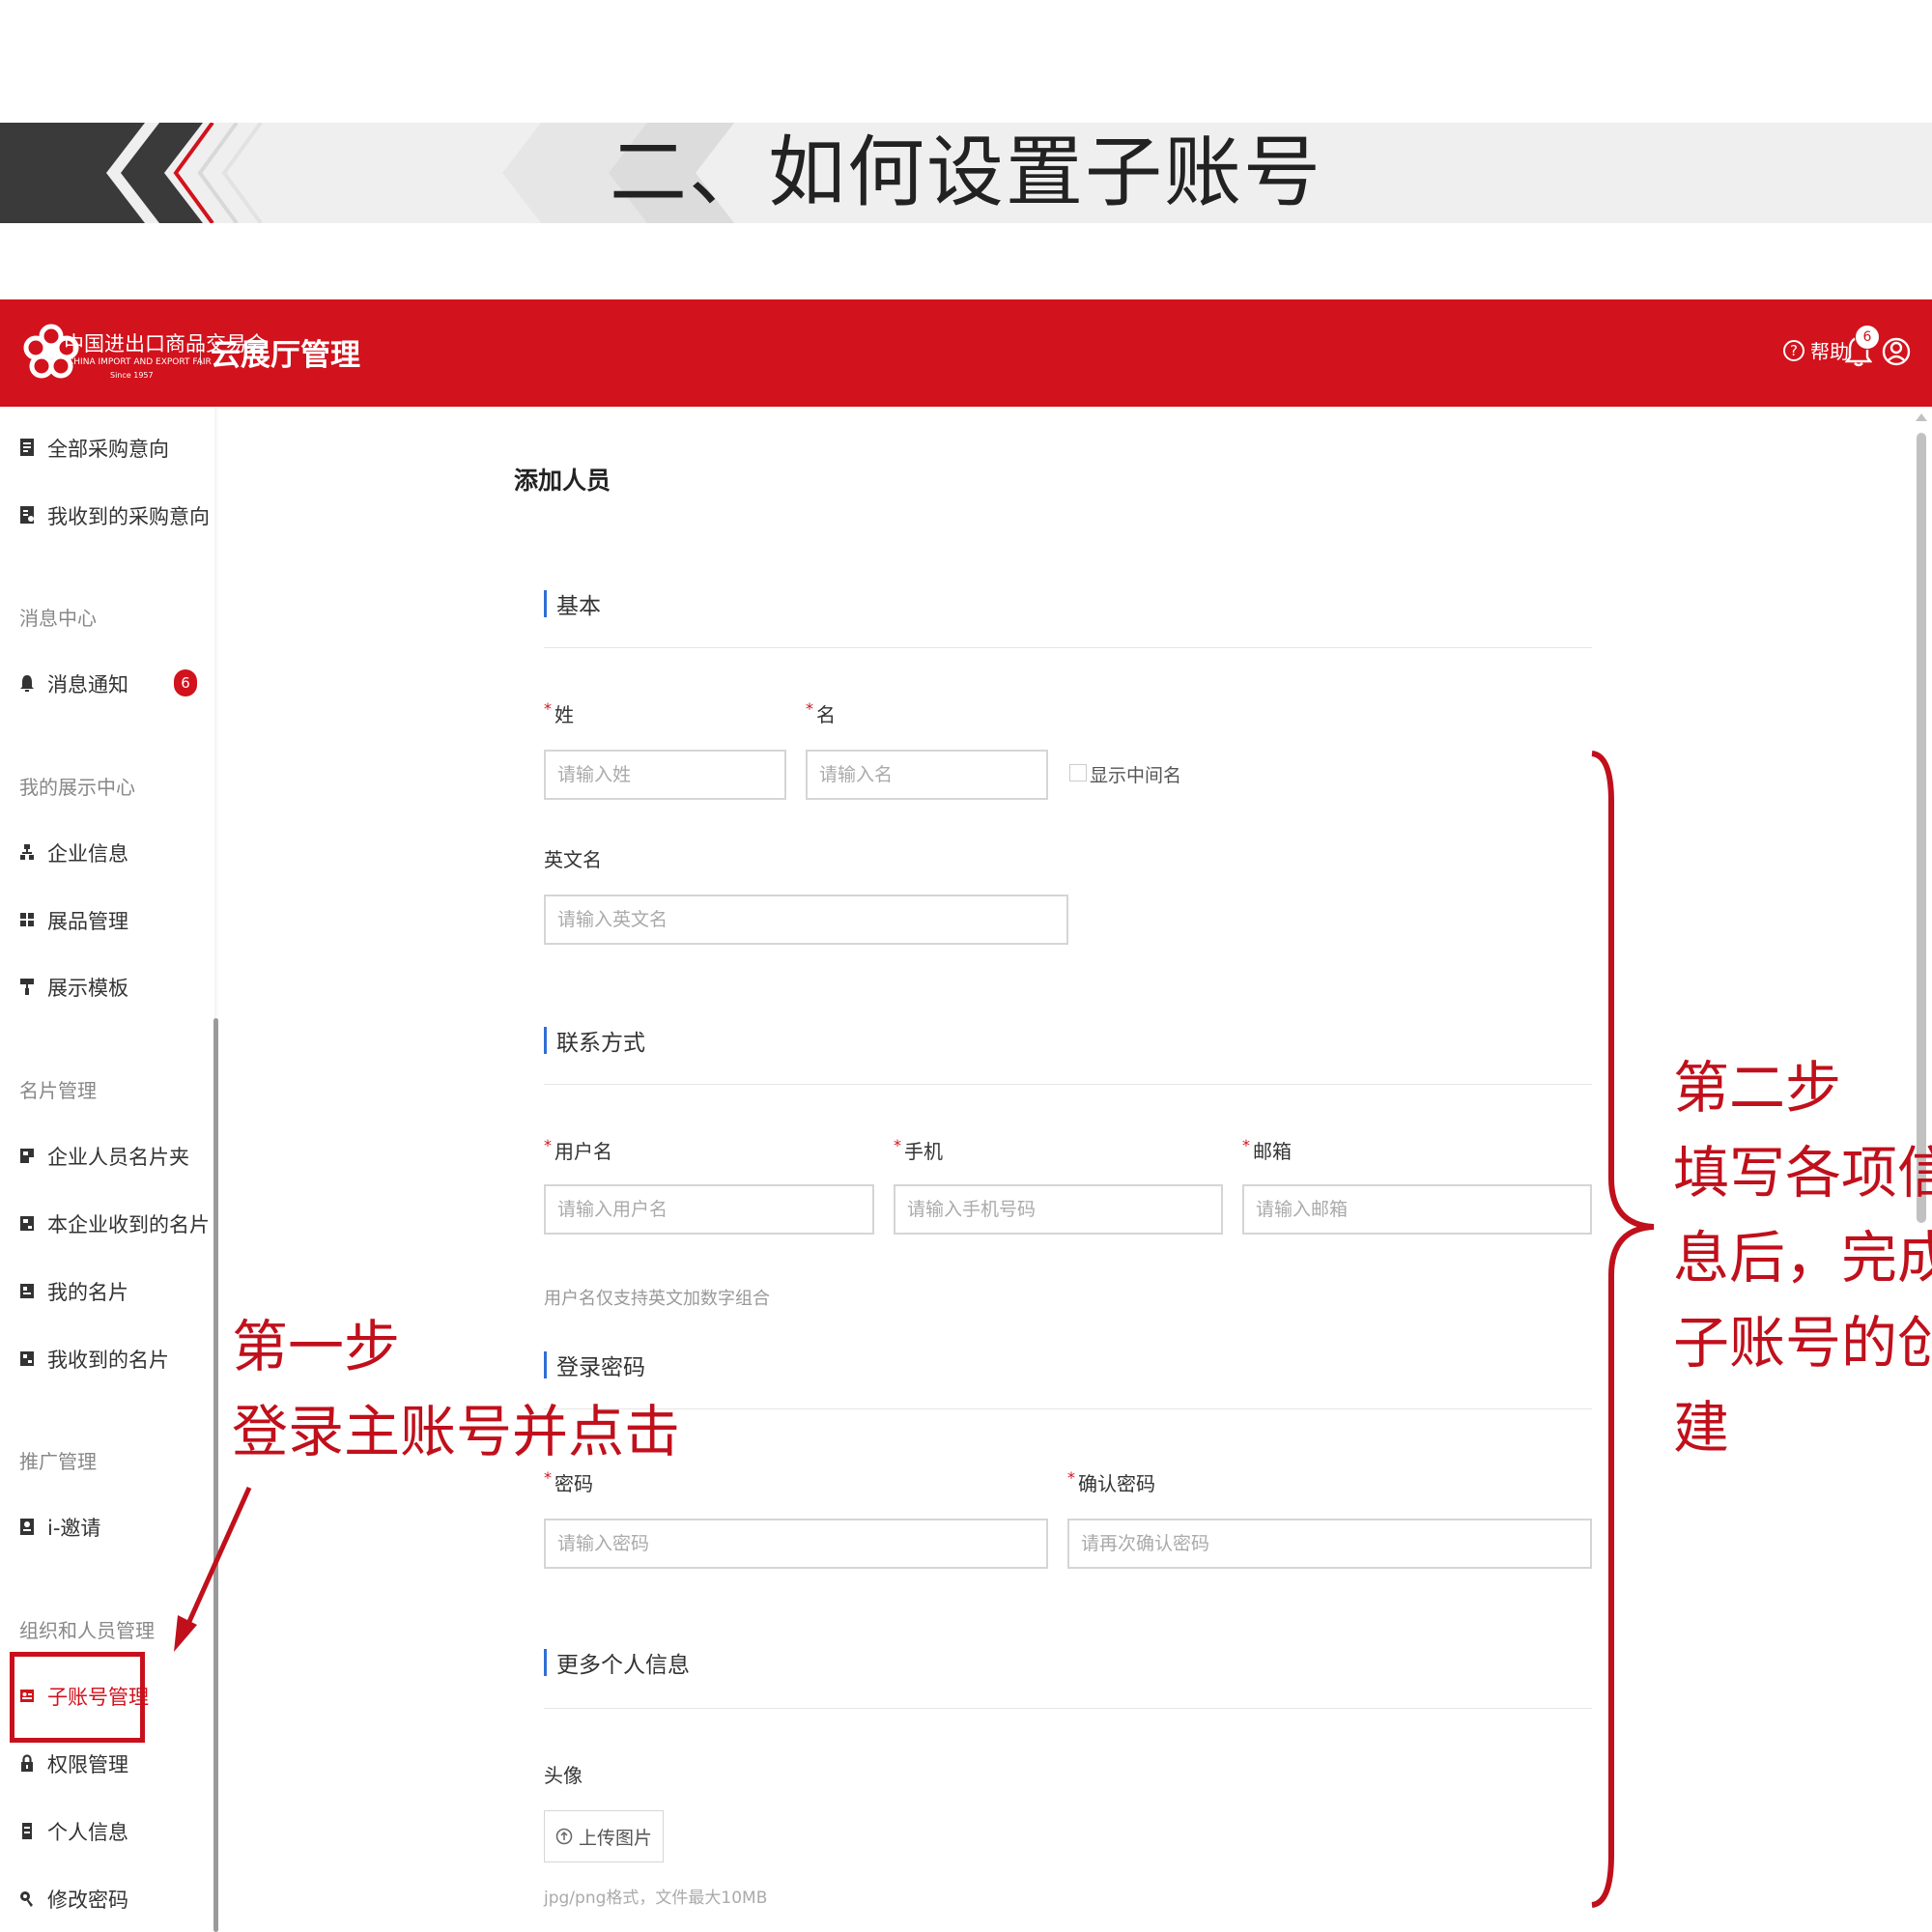 Image resolution: width=1932 pixels, height=1932 pixels. I want to click on email-input: 请输入邮箱, so click(1417, 1209).